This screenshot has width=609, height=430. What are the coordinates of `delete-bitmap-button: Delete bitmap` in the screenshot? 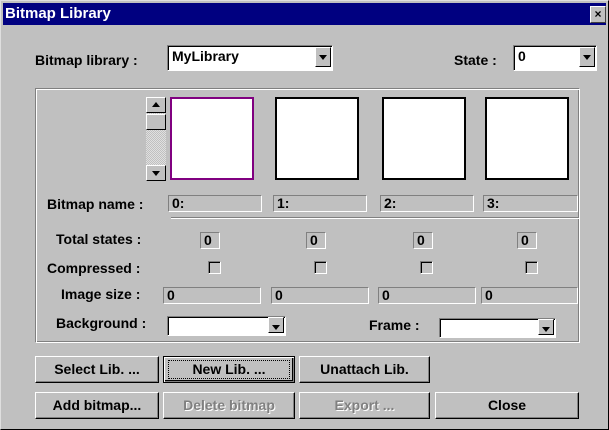 It's located at (229, 405).